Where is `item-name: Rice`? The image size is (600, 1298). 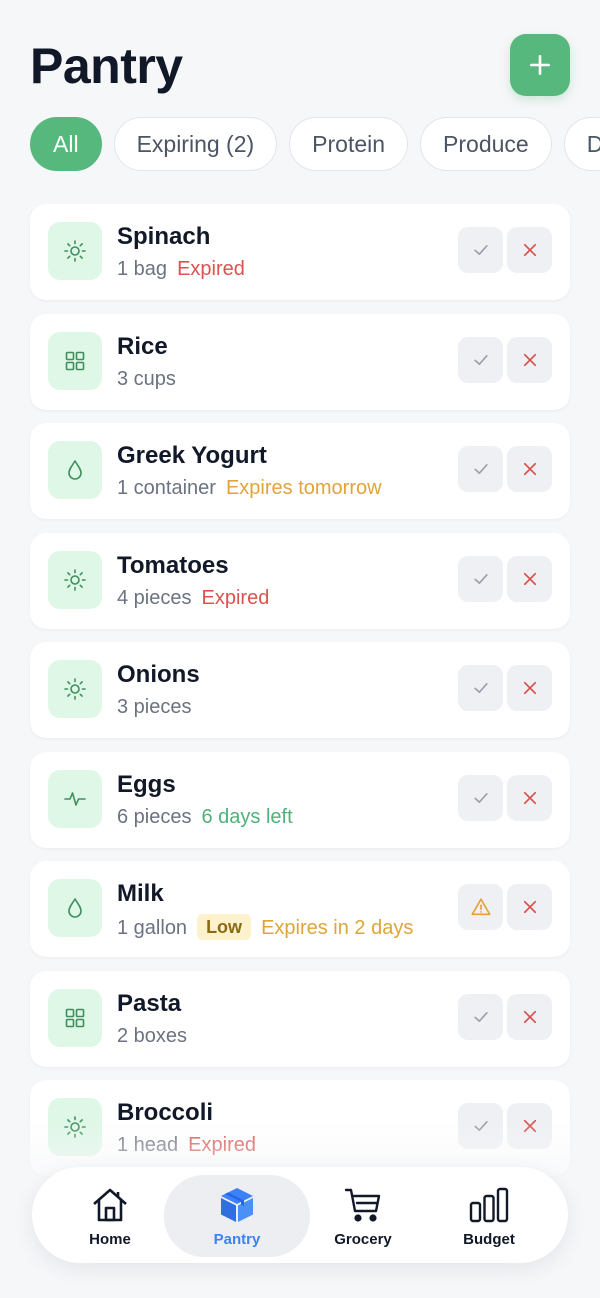
item-name: Rice is located at coordinates (142, 346).